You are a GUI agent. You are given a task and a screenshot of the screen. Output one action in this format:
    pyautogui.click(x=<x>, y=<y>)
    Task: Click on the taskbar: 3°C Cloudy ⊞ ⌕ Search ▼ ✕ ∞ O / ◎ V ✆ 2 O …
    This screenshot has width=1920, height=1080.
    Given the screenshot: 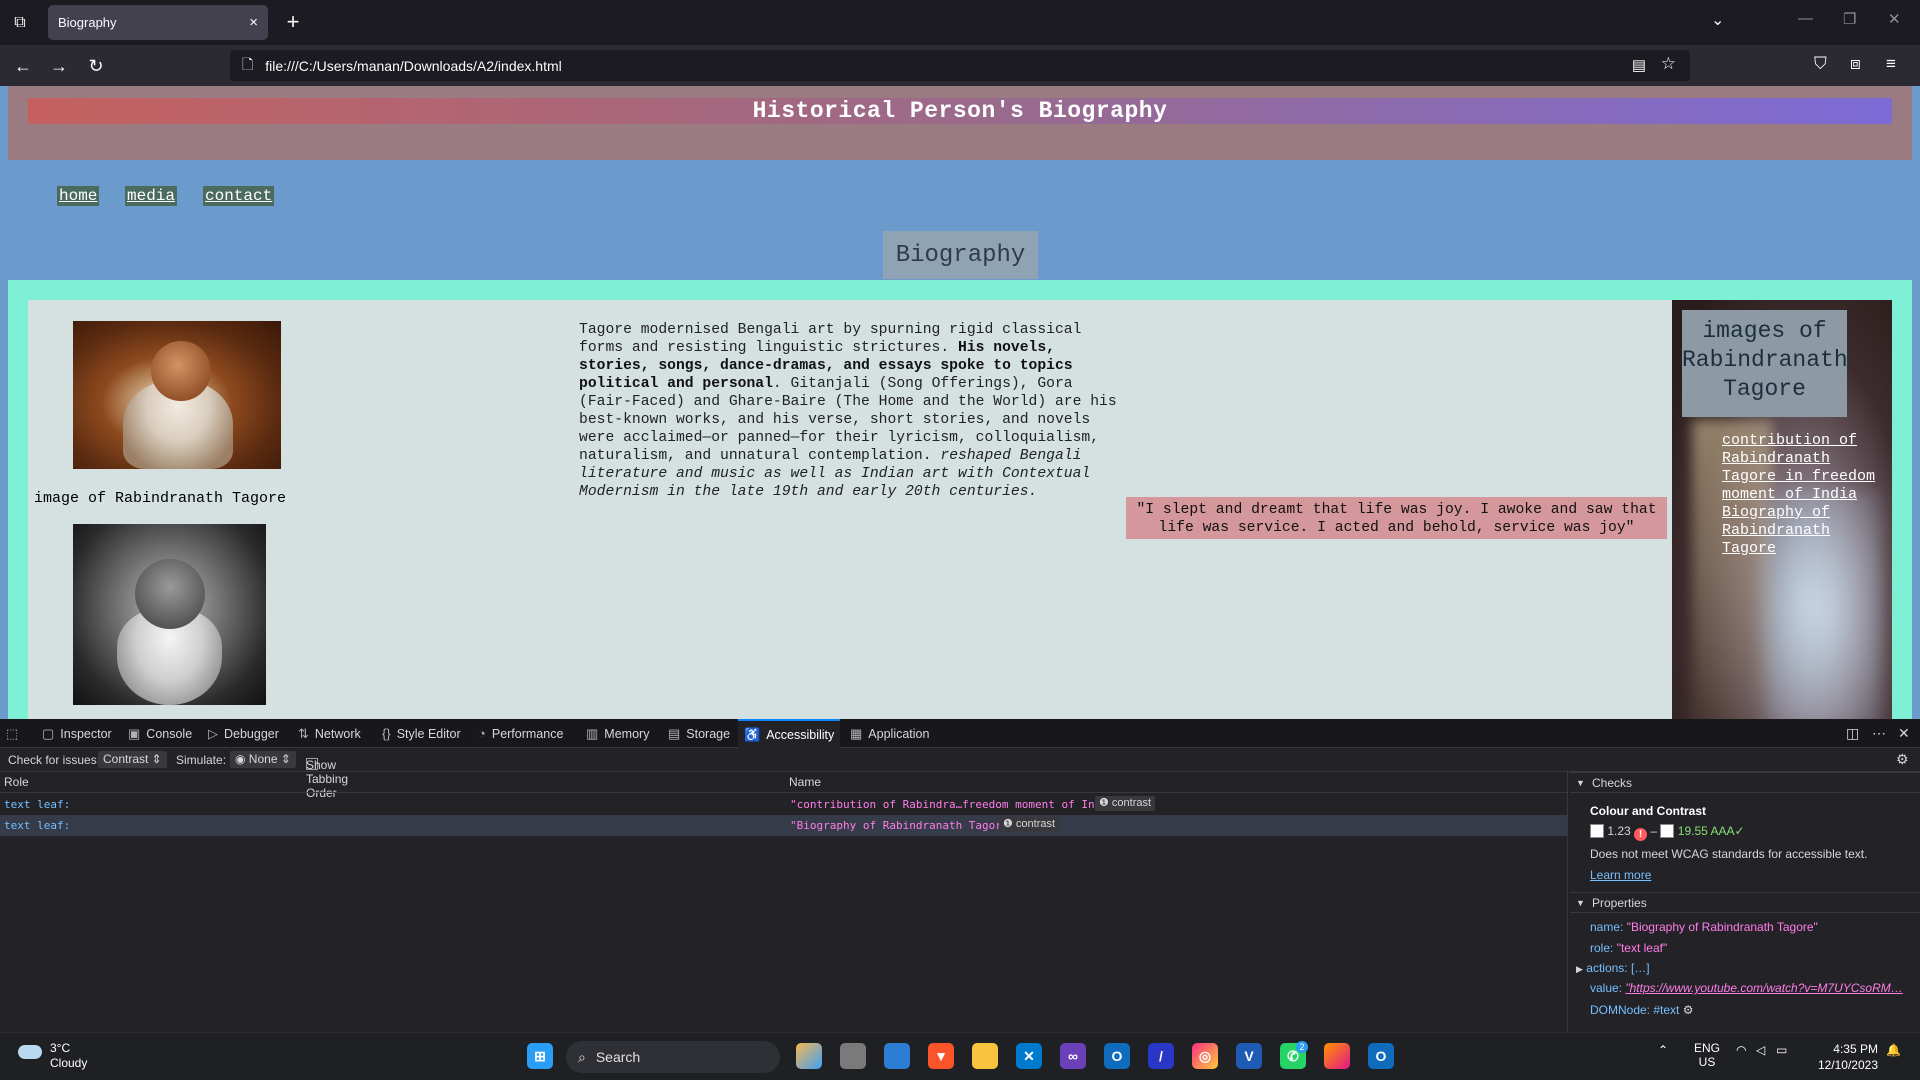 What is the action you would take?
    pyautogui.click(x=960, y=1056)
    